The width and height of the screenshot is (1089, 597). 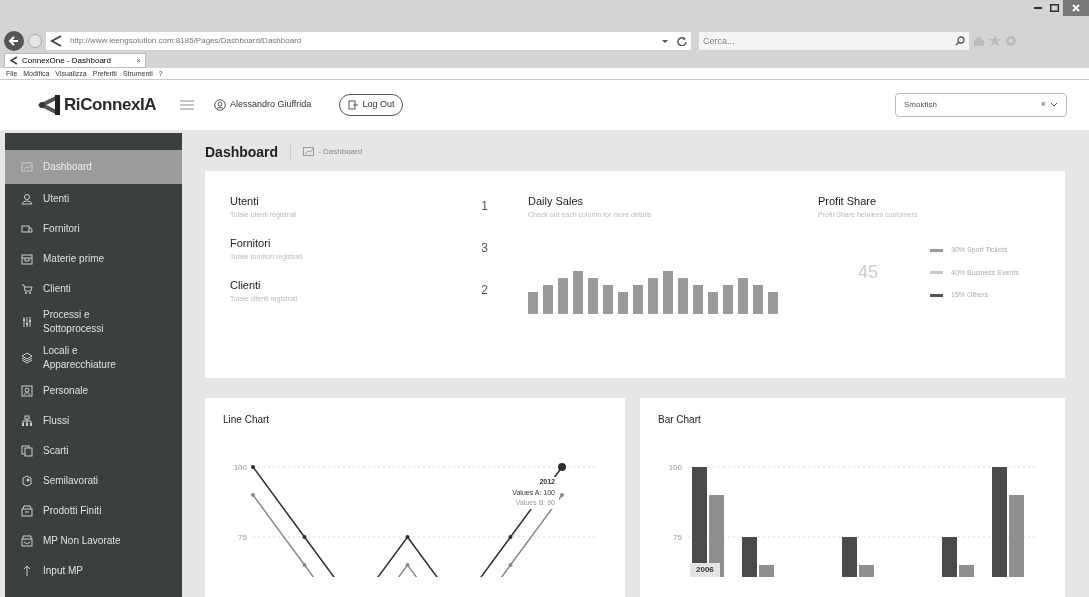 I want to click on sidebar-item: Input MP, so click(x=93, y=571).